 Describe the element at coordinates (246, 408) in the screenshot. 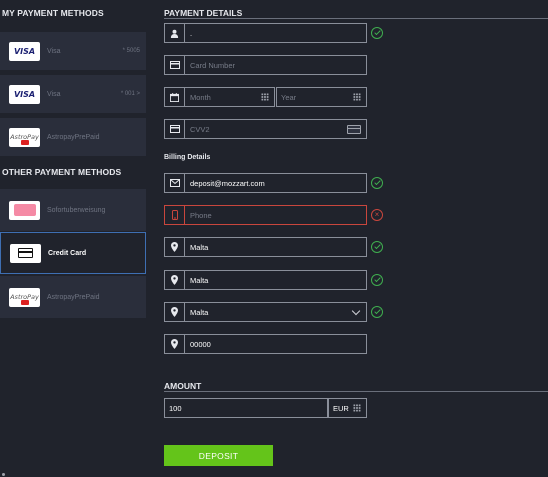

I see `amount-input: 100` at that location.